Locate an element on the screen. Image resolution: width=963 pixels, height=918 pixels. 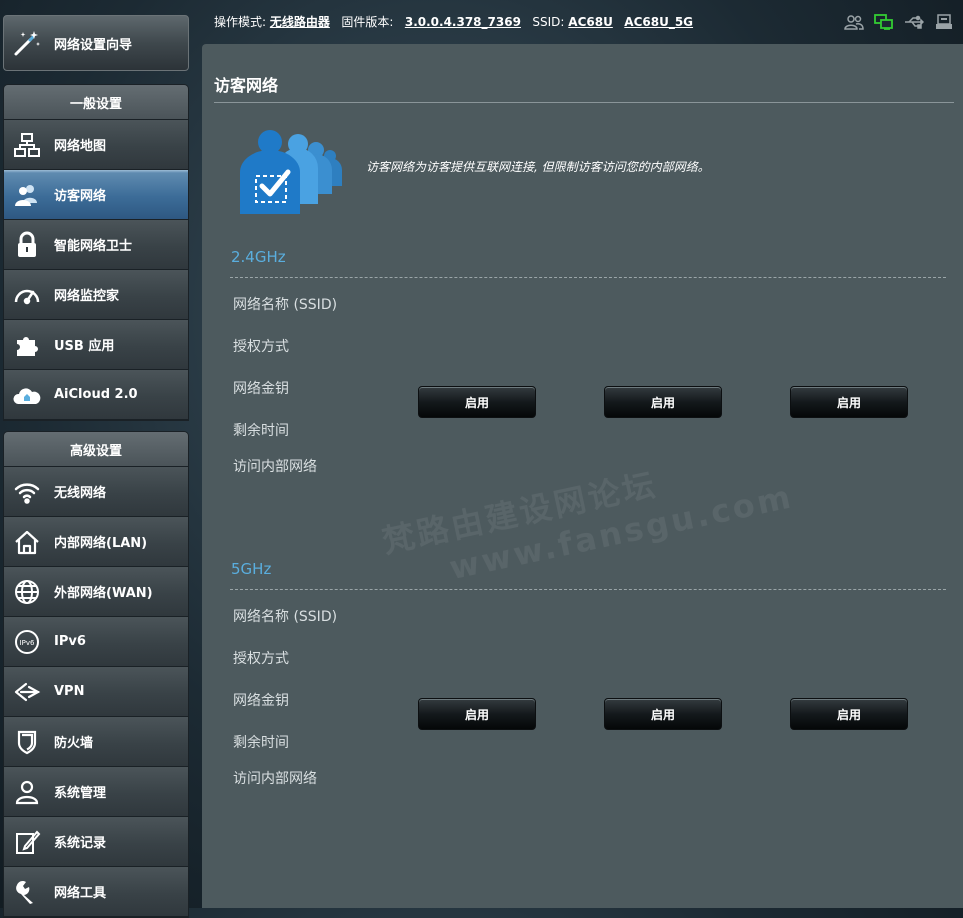
wifi-icon is located at coordinates (27, 492).